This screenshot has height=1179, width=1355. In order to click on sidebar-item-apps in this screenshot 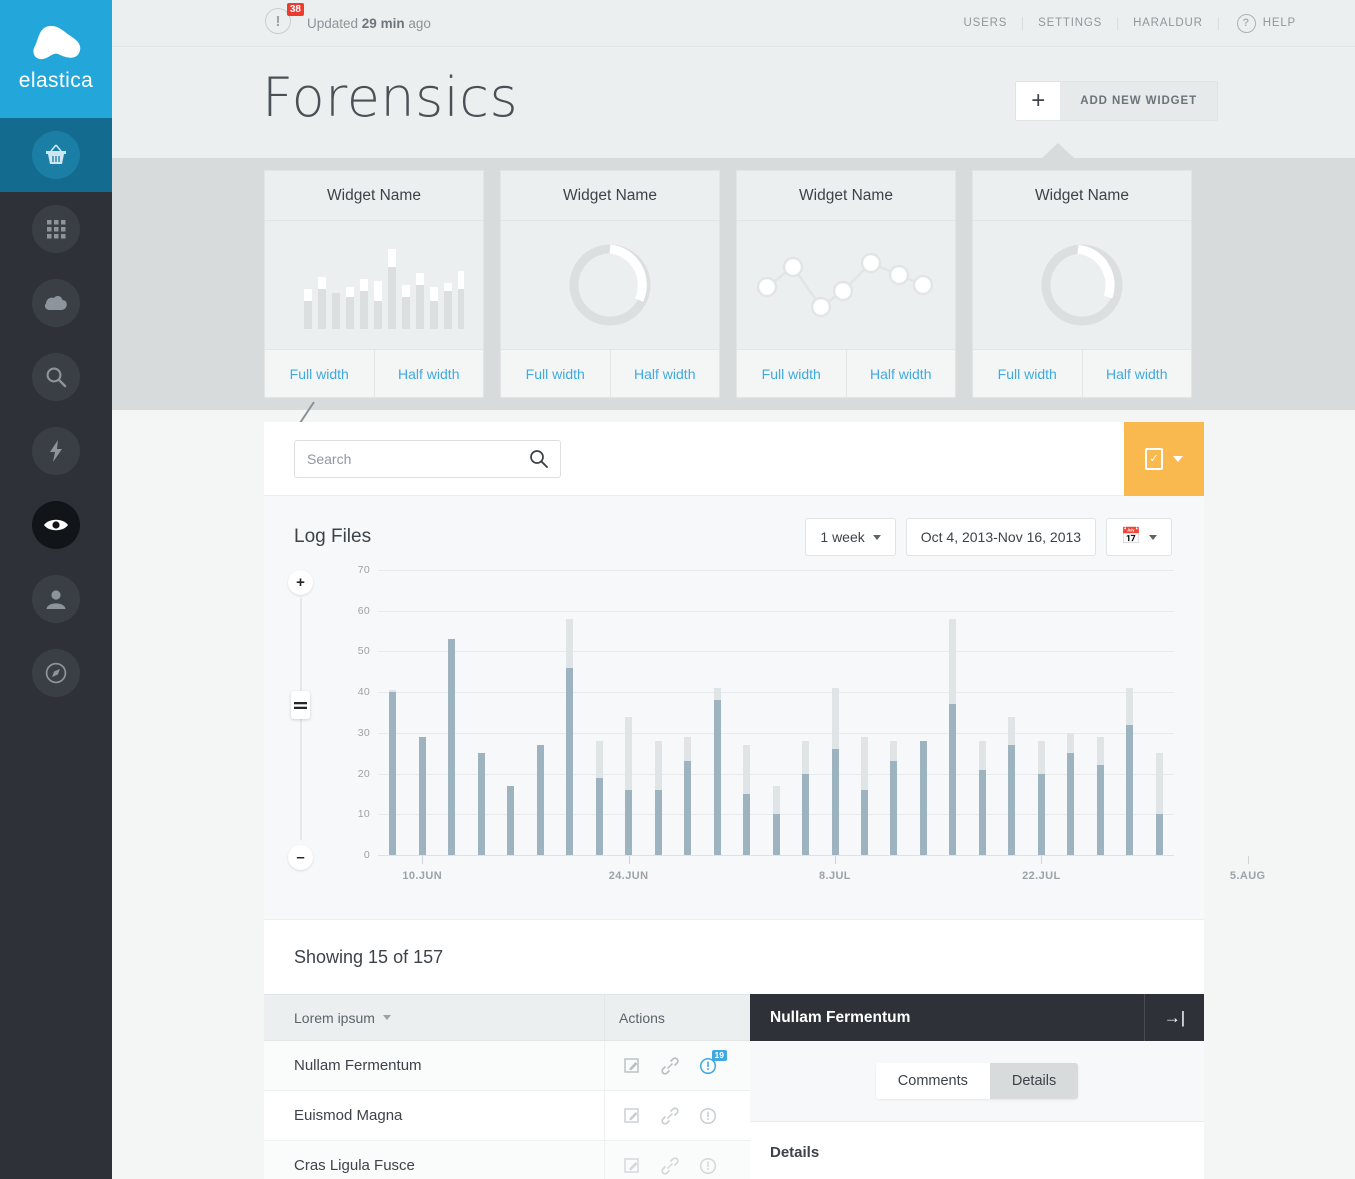, I will do `click(56, 229)`.